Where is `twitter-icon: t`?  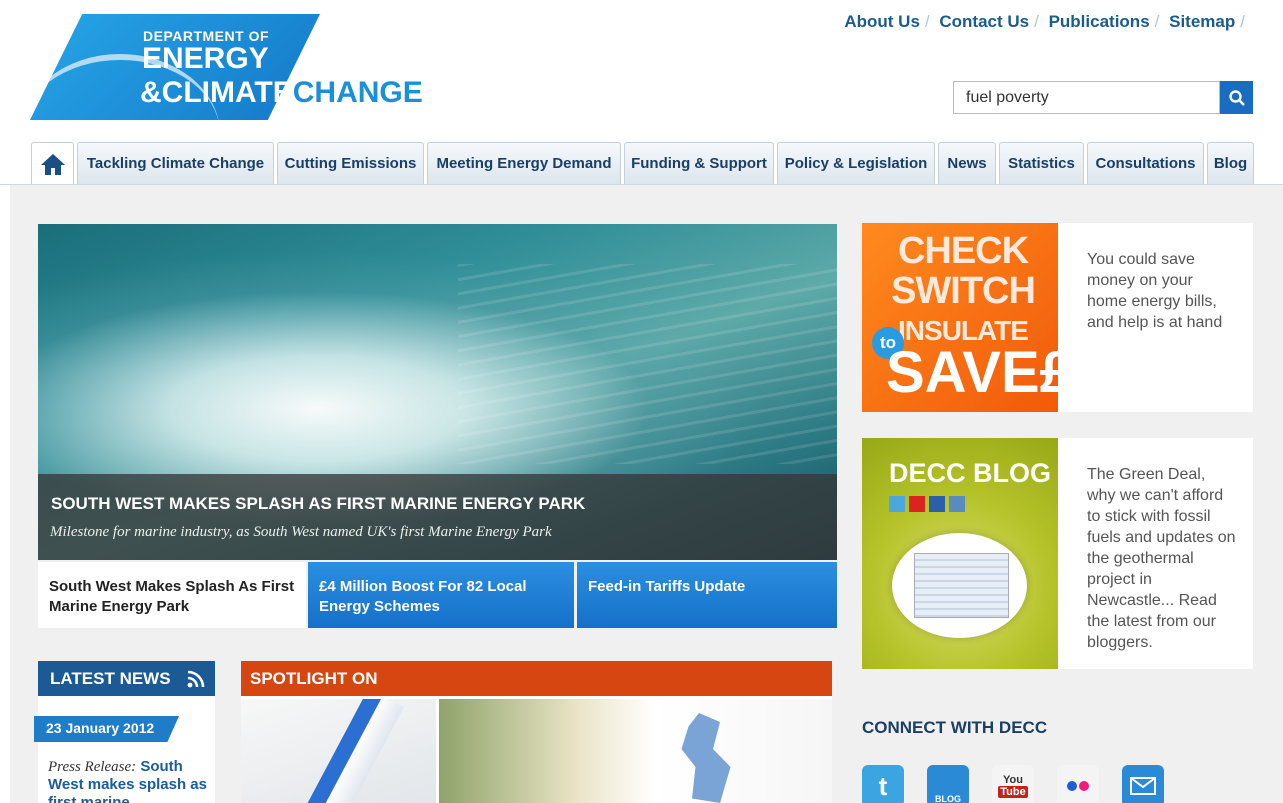
twitter-icon: t is located at coordinates (883, 784).